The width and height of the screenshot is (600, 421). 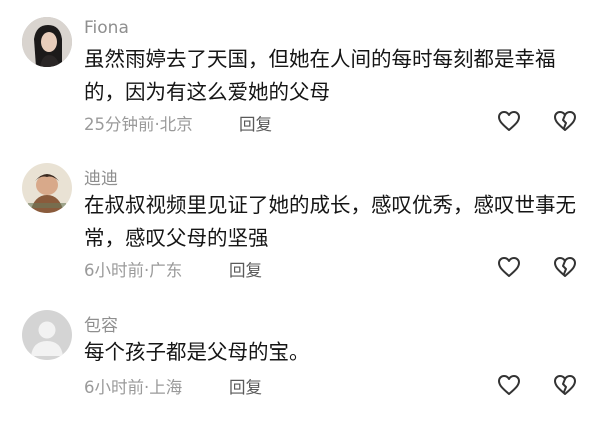 I want to click on comment-meta: 6小时前·广东, so click(x=133, y=269).